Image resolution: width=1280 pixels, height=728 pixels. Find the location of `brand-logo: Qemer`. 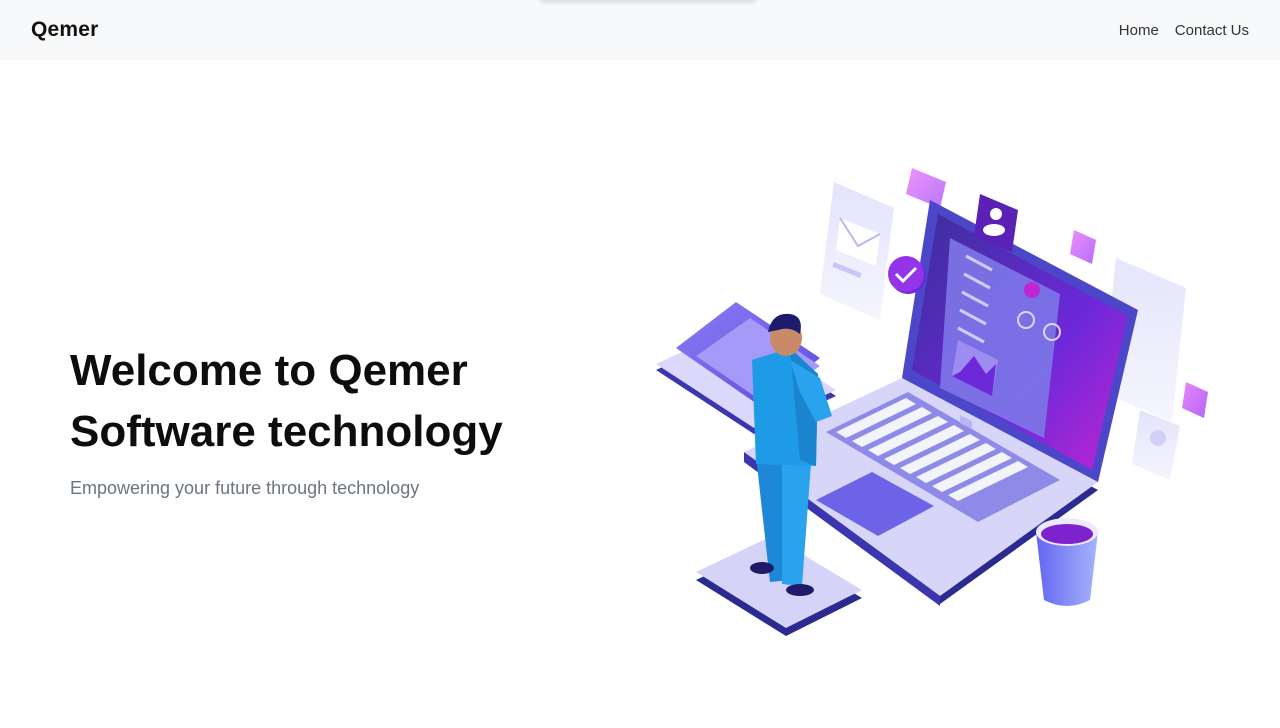

brand-logo: Qemer is located at coordinates (65, 30).